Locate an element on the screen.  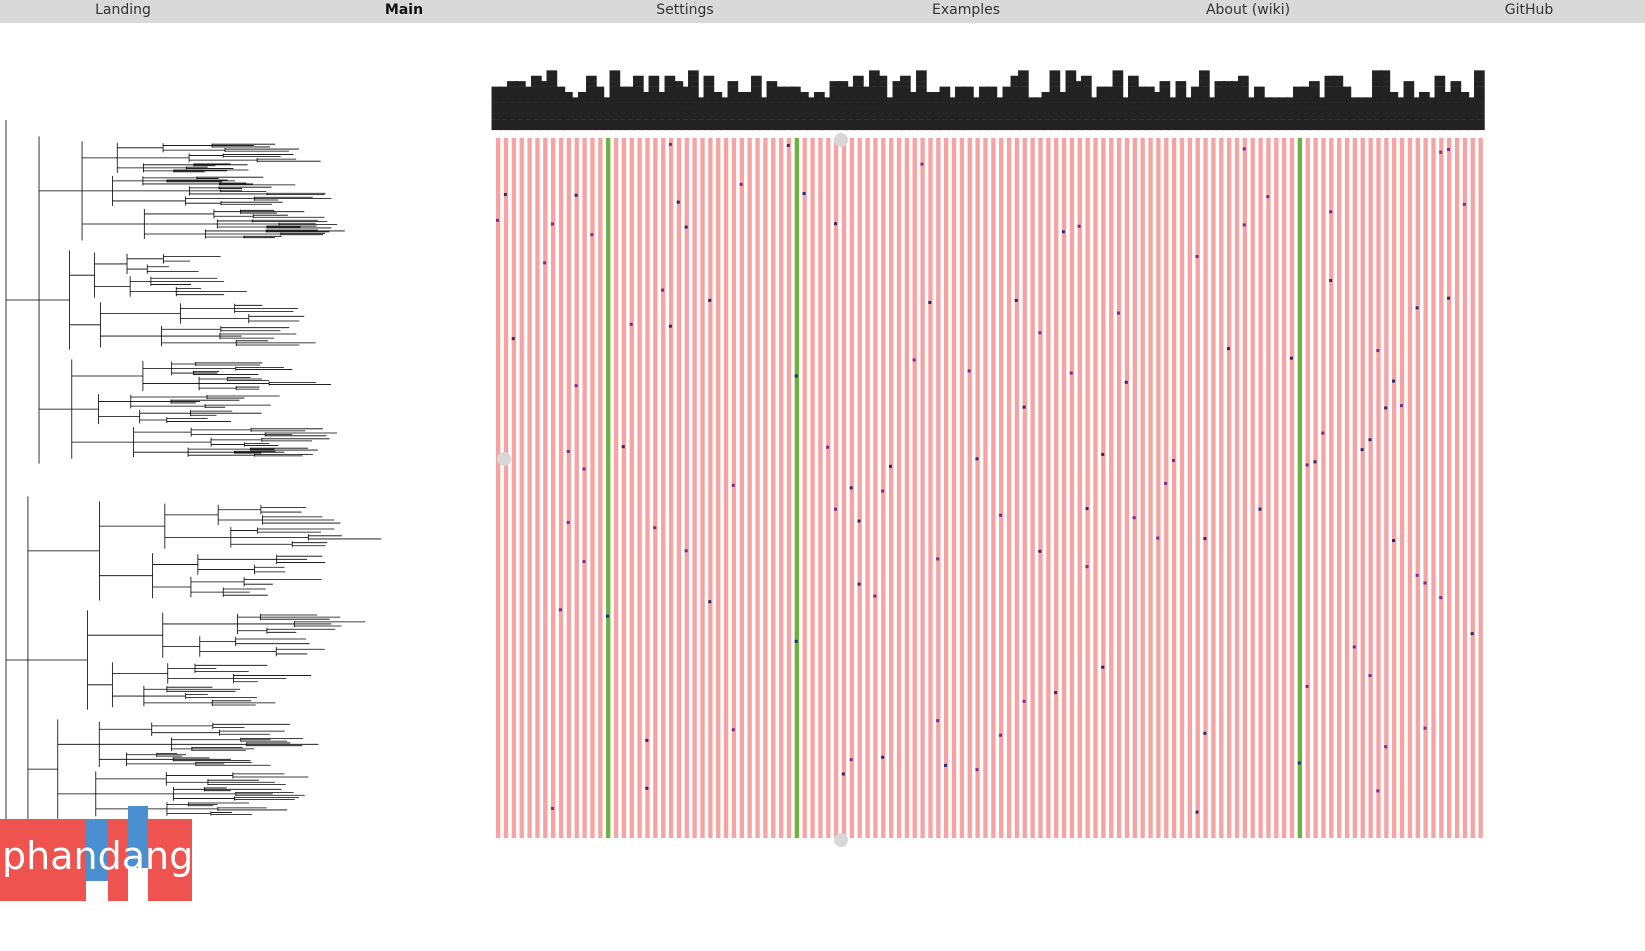
nav-main: Main is located at coordinates (404, 10).